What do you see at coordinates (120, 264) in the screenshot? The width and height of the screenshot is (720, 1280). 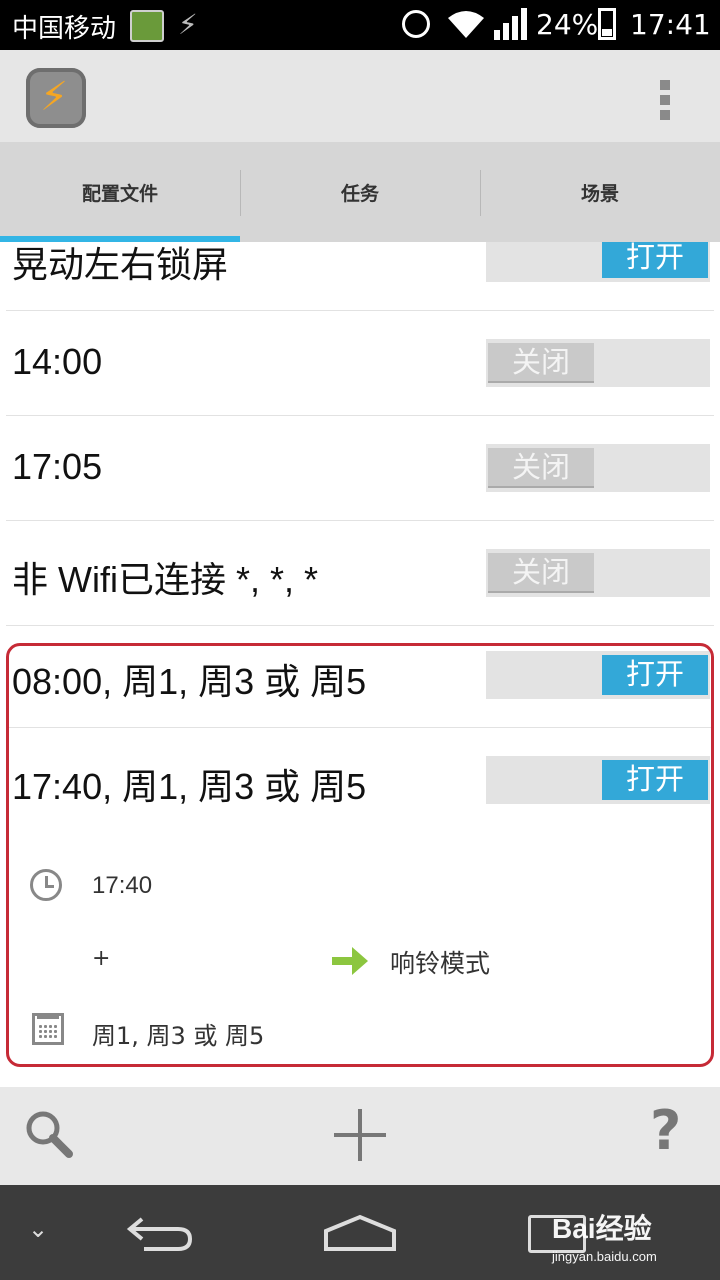 I see `profile-name: 晃动左右锁屏` at bounding box center [120, 264].